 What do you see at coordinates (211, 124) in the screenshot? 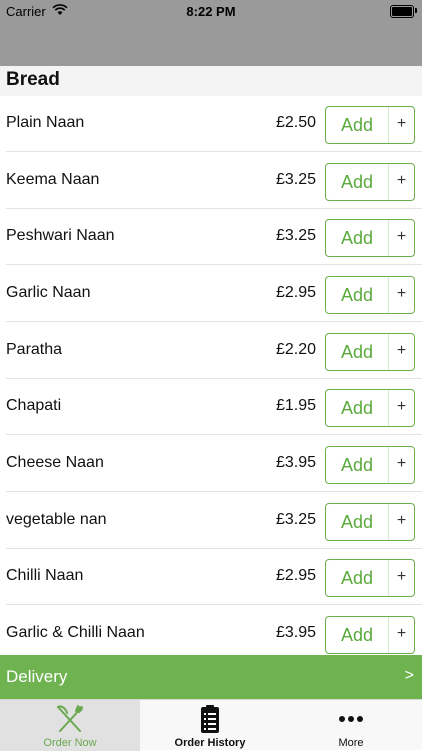
I see `menu-item-row: Plain Naan £2.50 Add +` at bounding box center [211, 124].